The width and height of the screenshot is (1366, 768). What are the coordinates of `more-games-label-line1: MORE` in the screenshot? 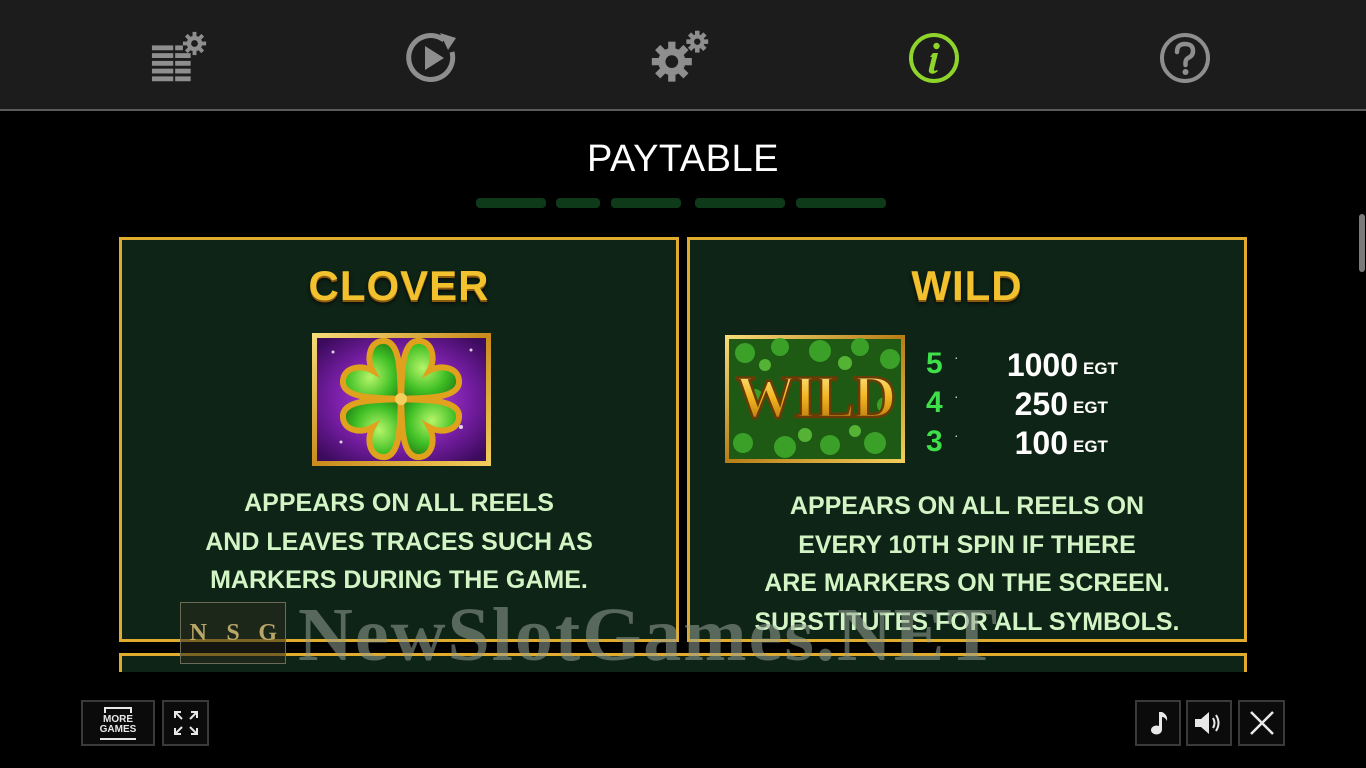 It's located at (118, 719).